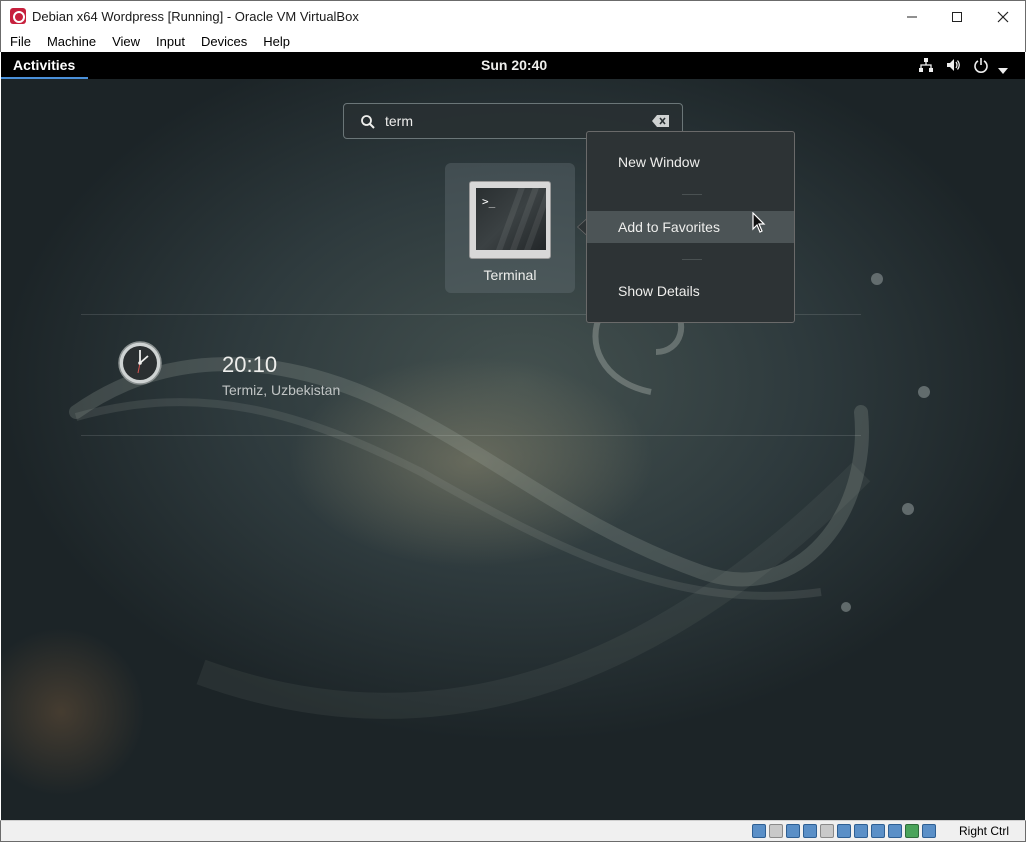 Image resolution: width=1026 pixels, height=842 pixels. What do you see at coordinates (489, 201) in the screenshot?
I see `terminal-prompt: >_` at bounding box center [489, 201].